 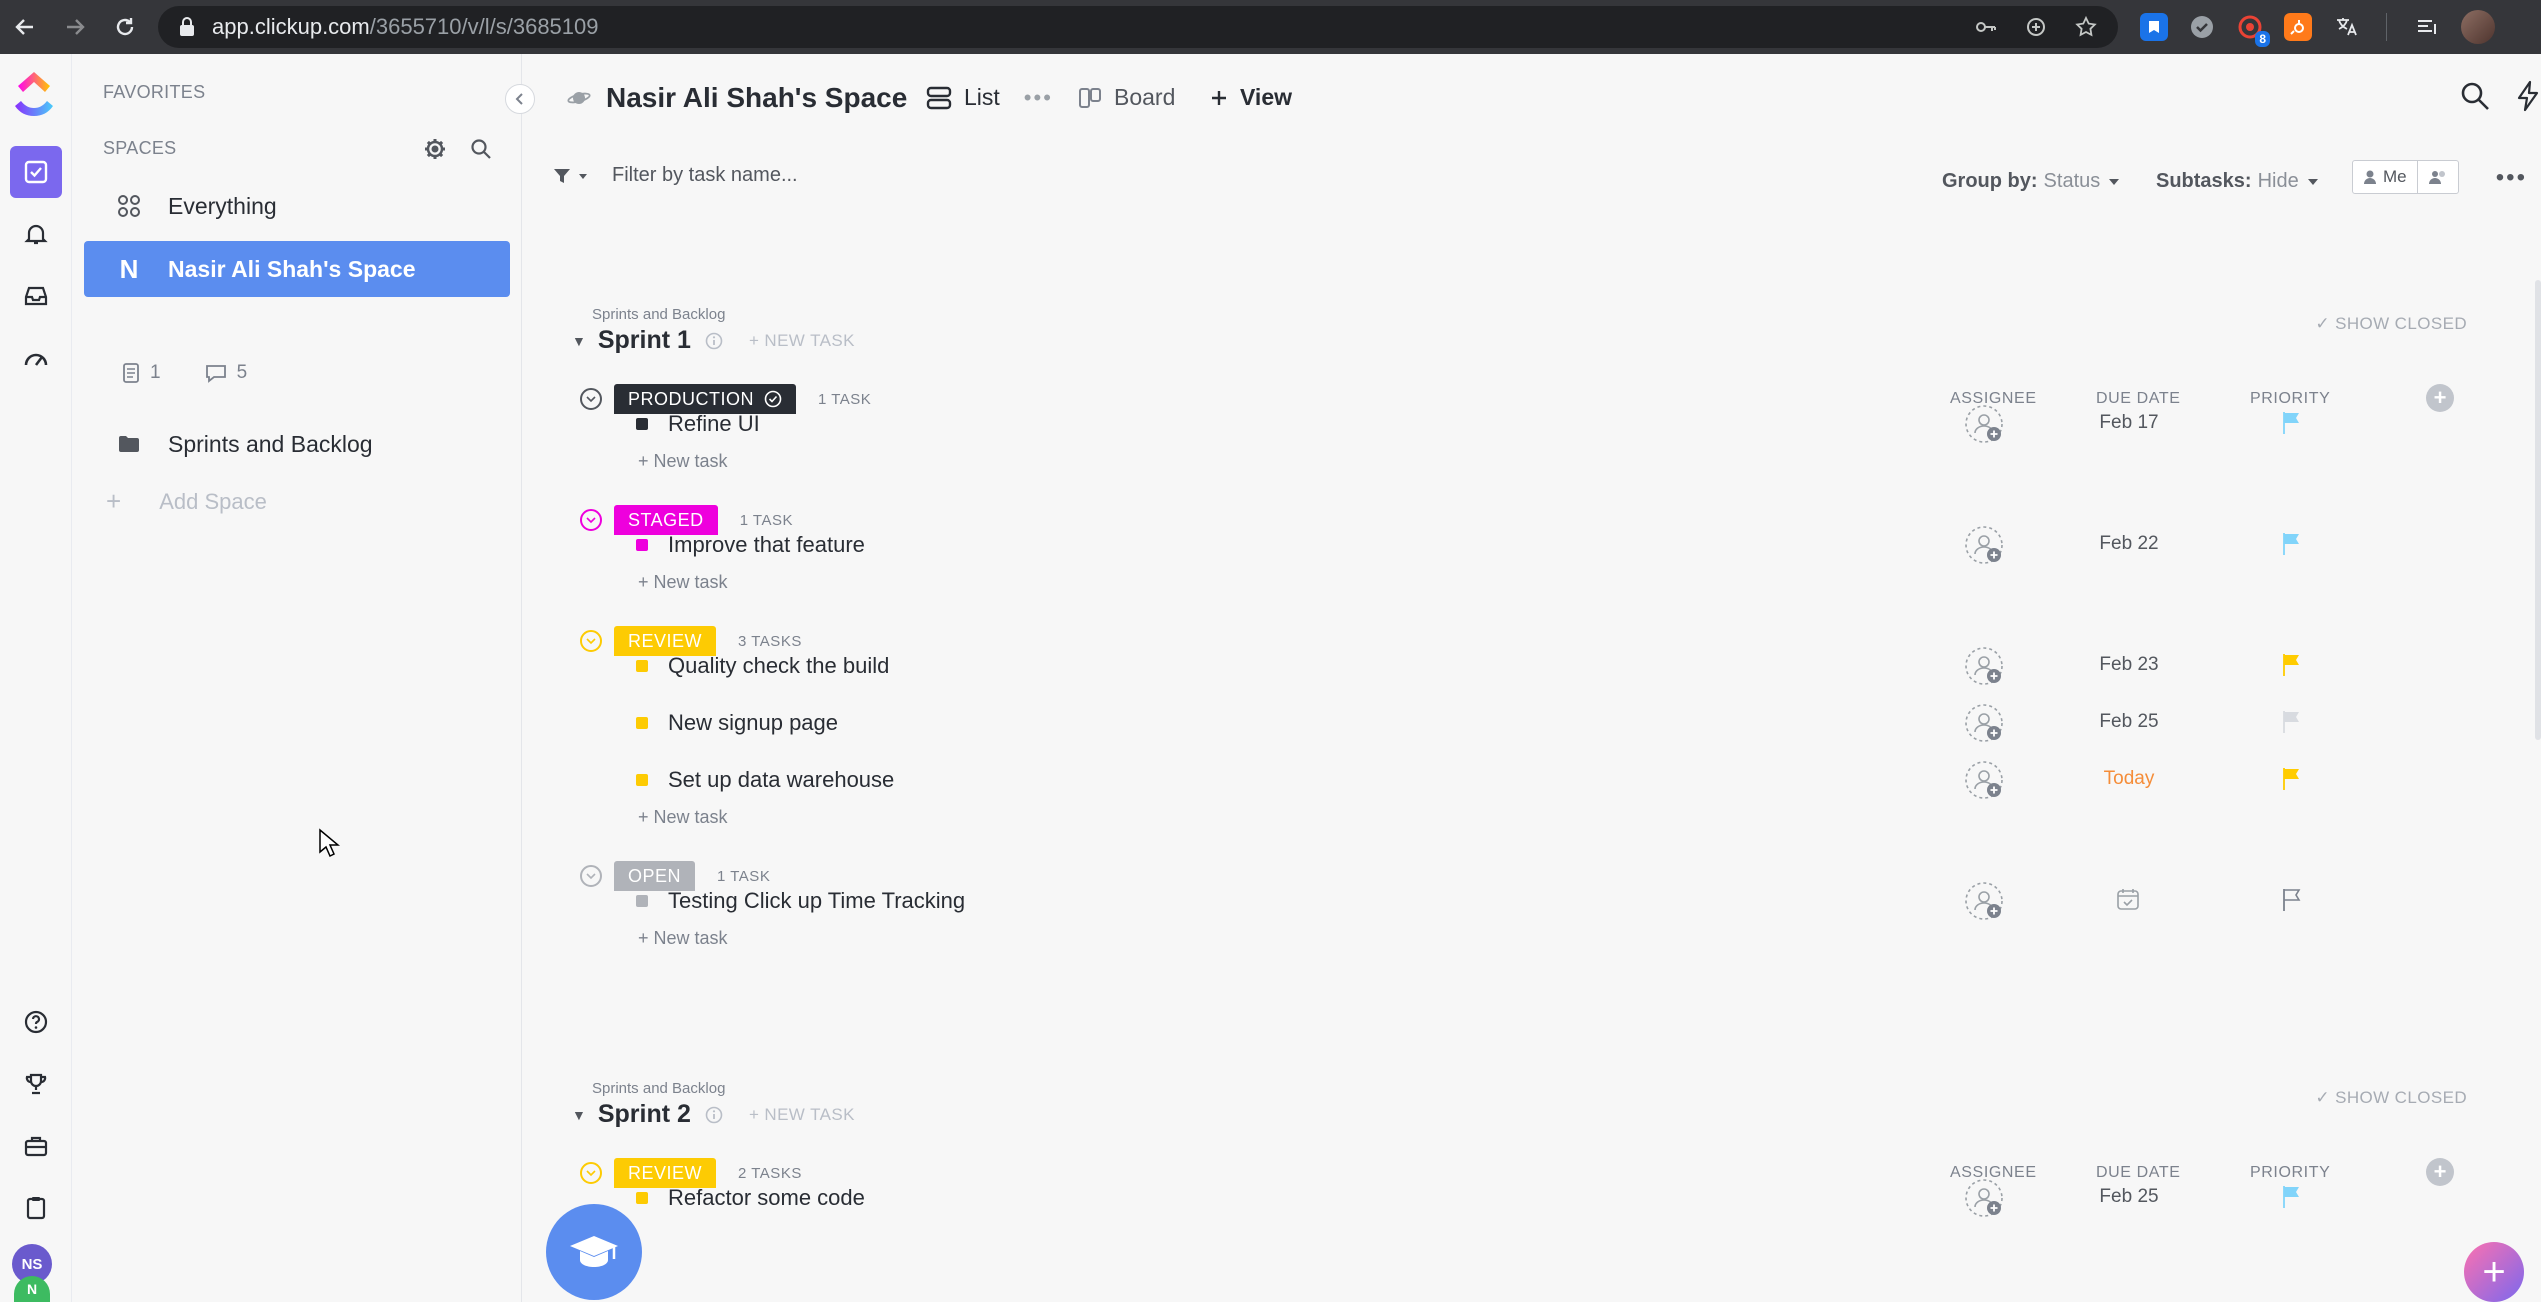 I want to click on everyone-filter-button, so click(x=2437, y=177).